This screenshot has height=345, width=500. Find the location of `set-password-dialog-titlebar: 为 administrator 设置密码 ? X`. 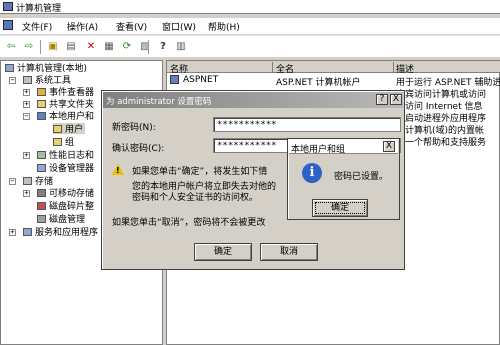

set-password-dialog-titlebar: 为 administrator 设置密码 ? X is located at coordinates (253, 100).